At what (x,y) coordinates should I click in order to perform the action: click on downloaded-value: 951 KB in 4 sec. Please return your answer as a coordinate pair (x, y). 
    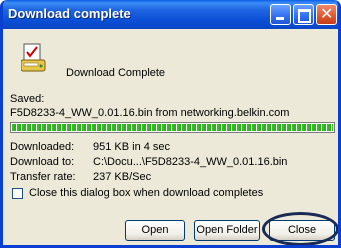
    Looking at the image, I should click on (132, 147).